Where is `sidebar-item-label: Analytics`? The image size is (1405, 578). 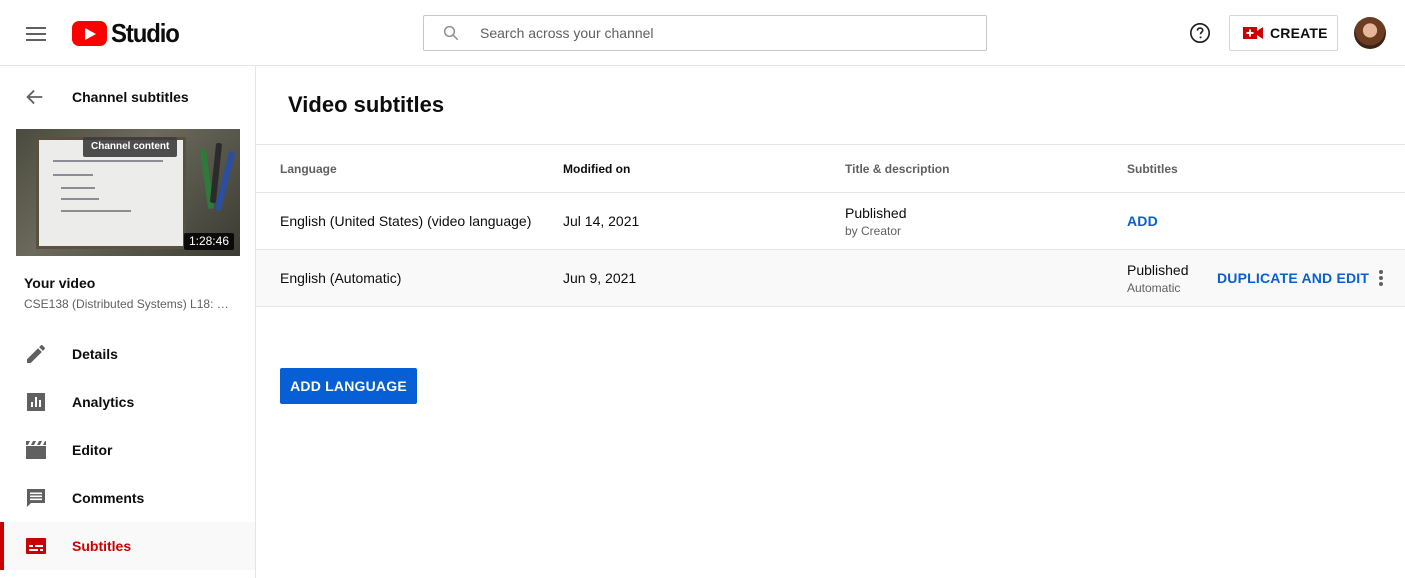 sidebar-item-label: Analytics is located at coordinates (103, 402).